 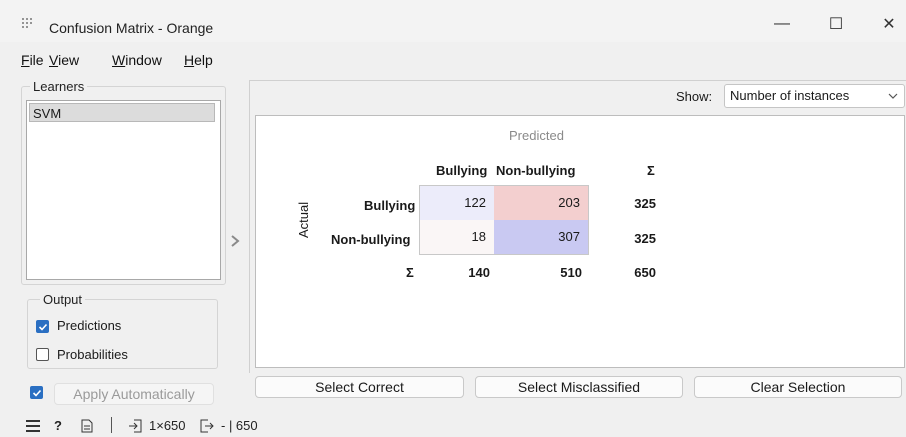 I want to click on menu-window: Window, so click(x=137, y=60).